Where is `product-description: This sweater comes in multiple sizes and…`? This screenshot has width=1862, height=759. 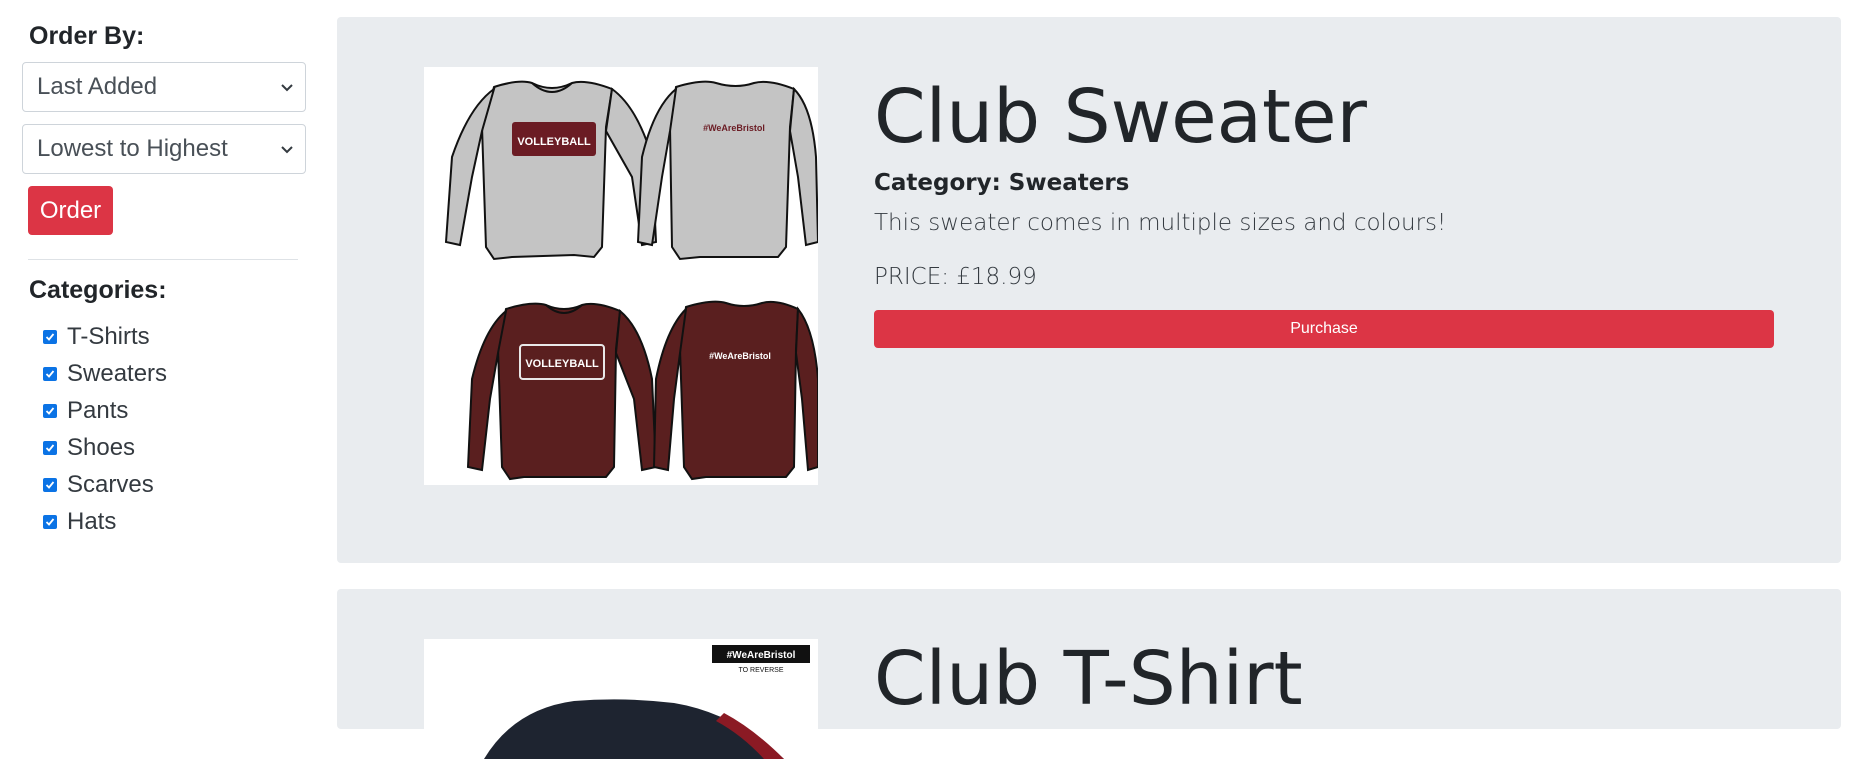
product-description: This sweater comes in multiple sizes and… is located at coordinates (1160, 223).